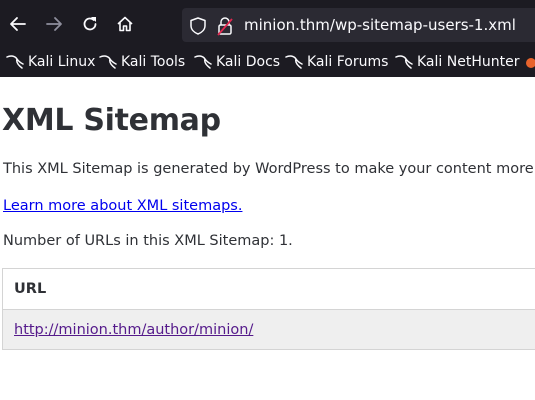 This screenshot has width=535, height=400. I want to click on url-count-text: Number of URLs in this XML Sitemap: 1., so click(148, 241).